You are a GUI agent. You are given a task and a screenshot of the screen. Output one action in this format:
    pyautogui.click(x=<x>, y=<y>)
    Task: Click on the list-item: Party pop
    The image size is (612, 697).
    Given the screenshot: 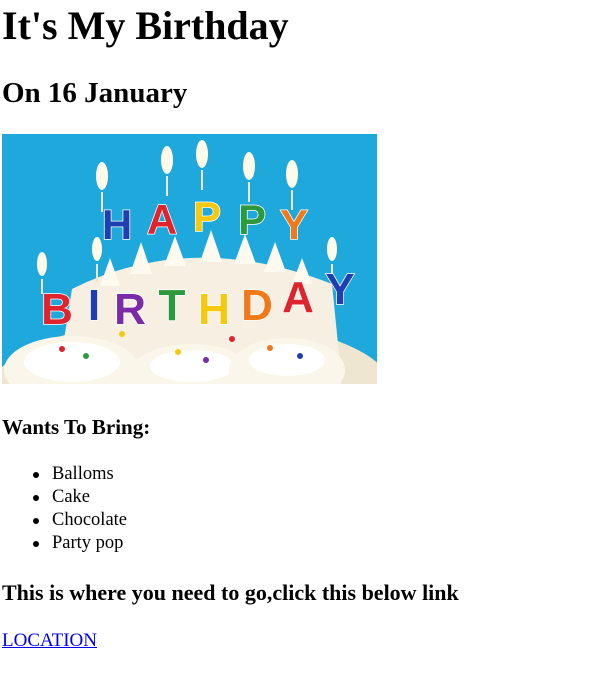 What is the action you would take?
    pyautogui.click(x=64, y=543)
    